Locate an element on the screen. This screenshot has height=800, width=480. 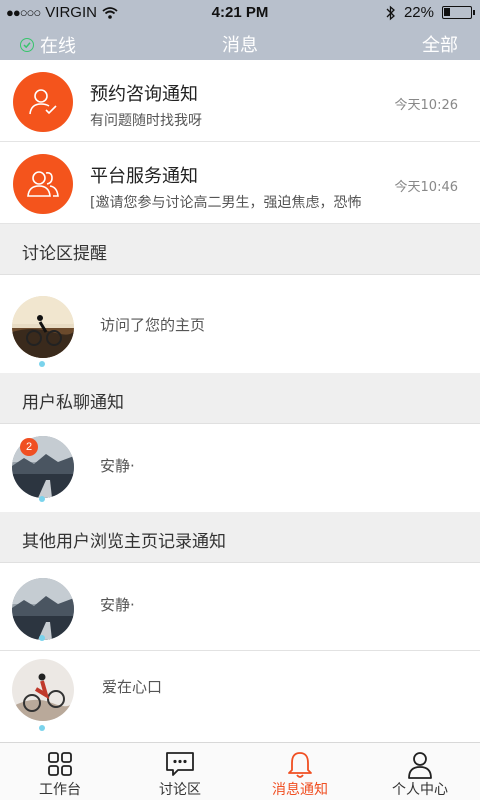
forum-visit-item: 访问了您的主页 is located at coordinates (240, 324).